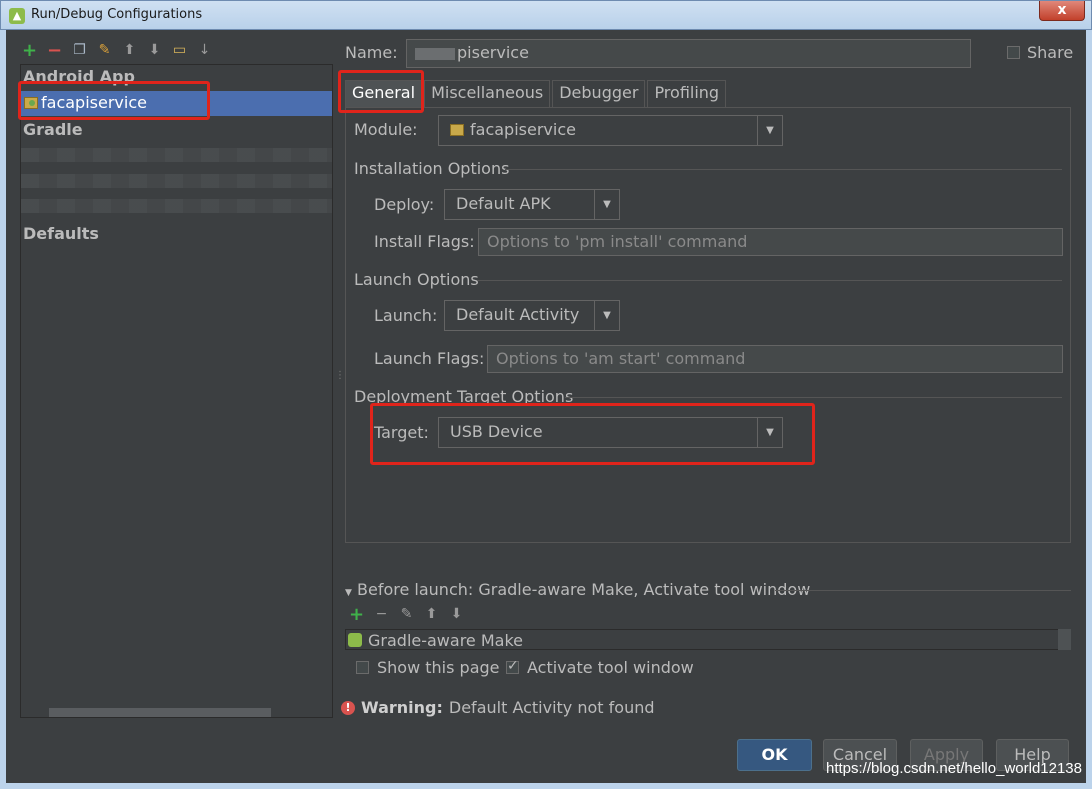  Describe the element at coordinates (1064, 639) in the screenshot. I see `list-scrollbar` at that location.